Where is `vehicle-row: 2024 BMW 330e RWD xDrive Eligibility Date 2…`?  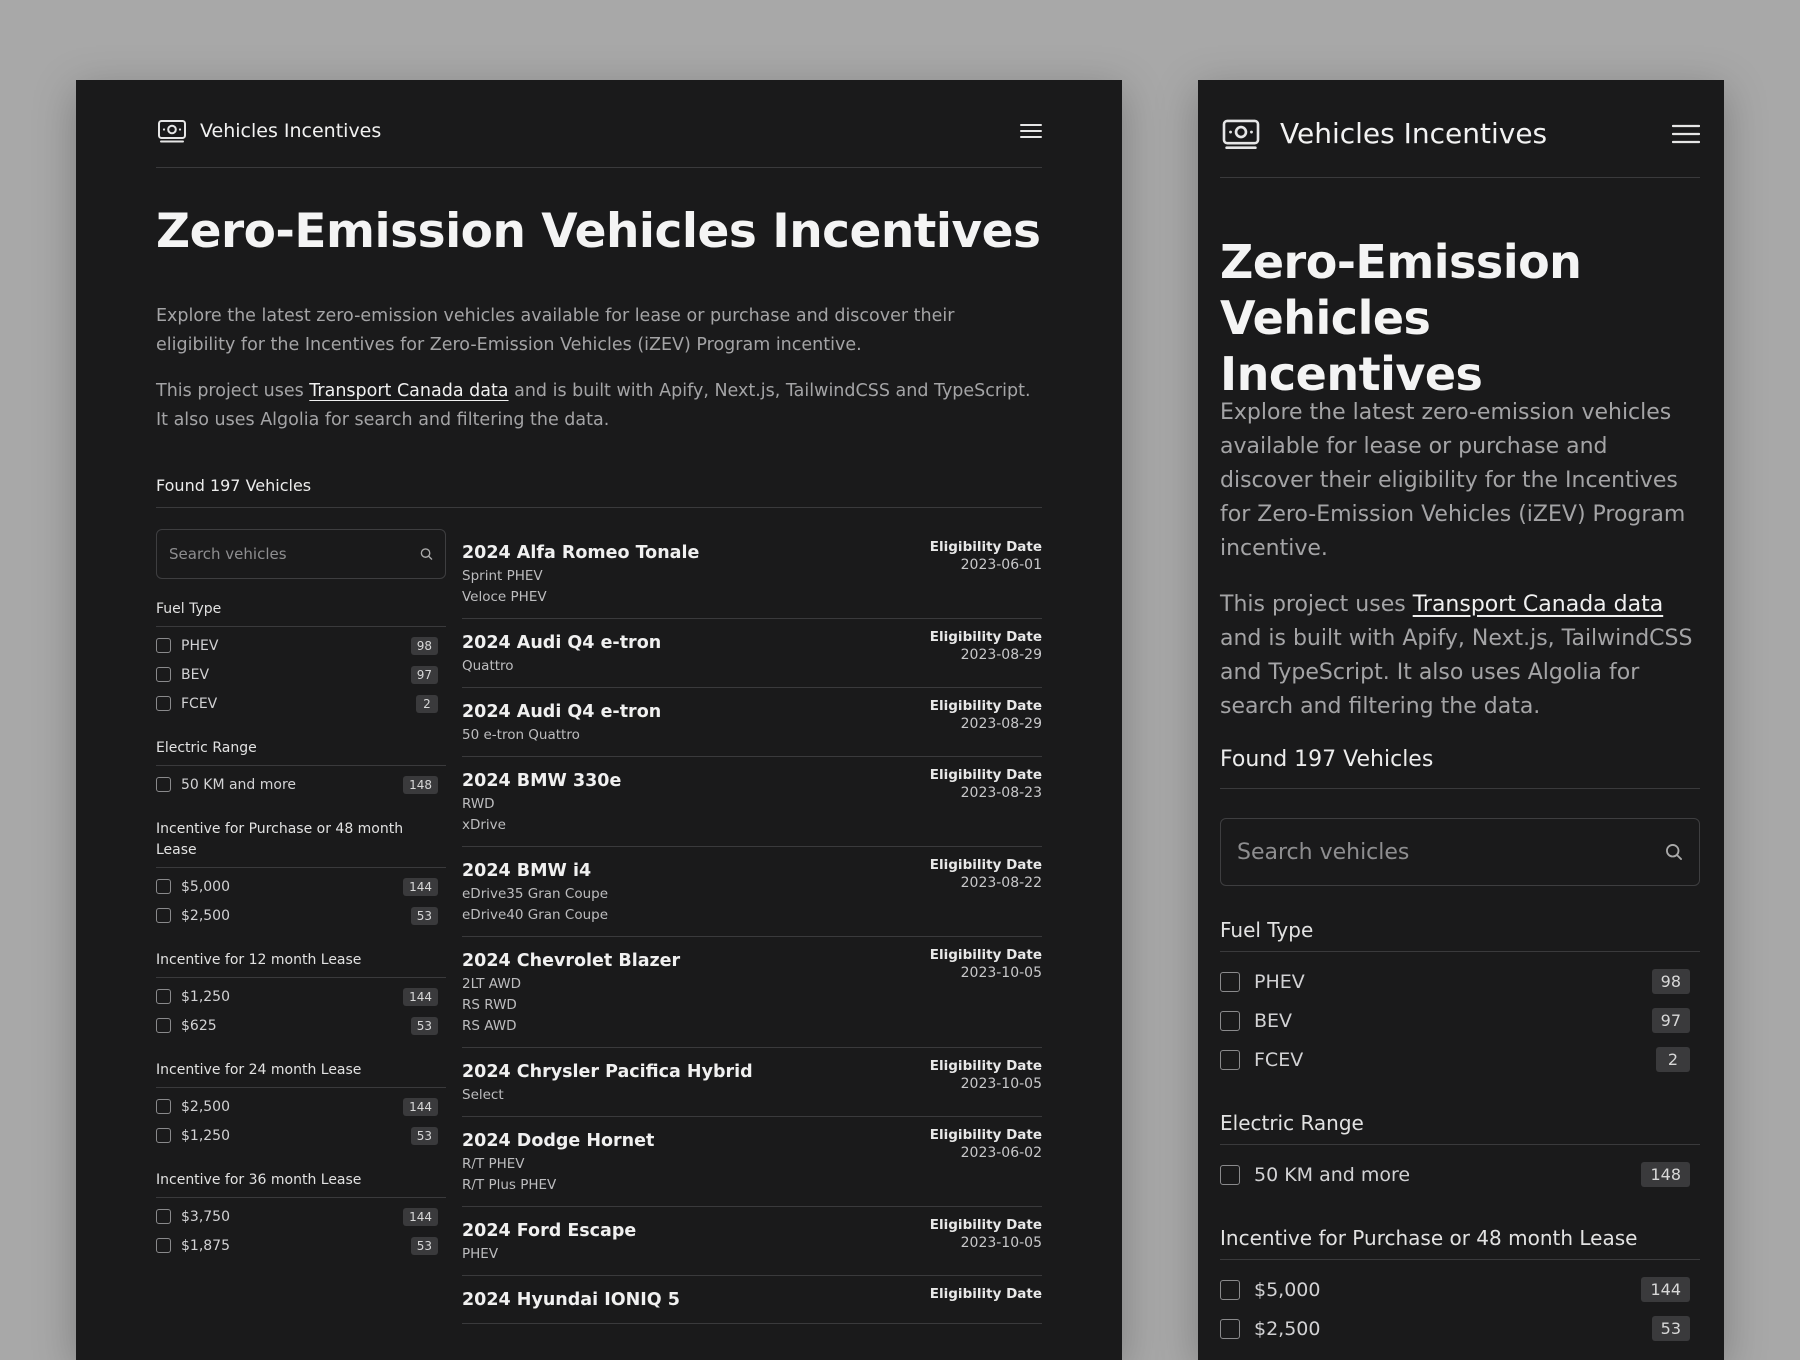
vehicle-row: 2024 BMW 330e RWD xDrive Eligibility Date 2… is located at coordinates (752, 802).